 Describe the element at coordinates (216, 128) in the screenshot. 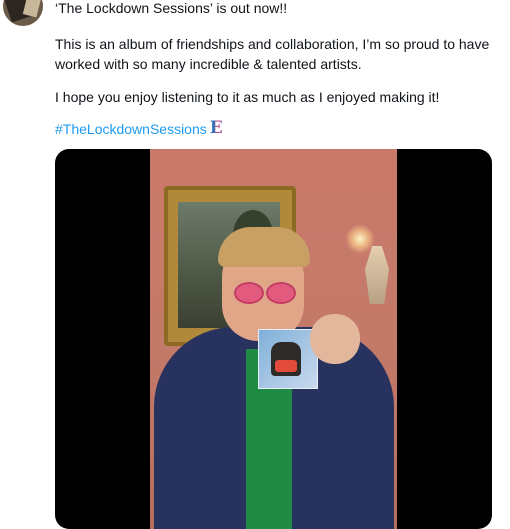

I see `hashtag-emoji-icon: E` at that location.